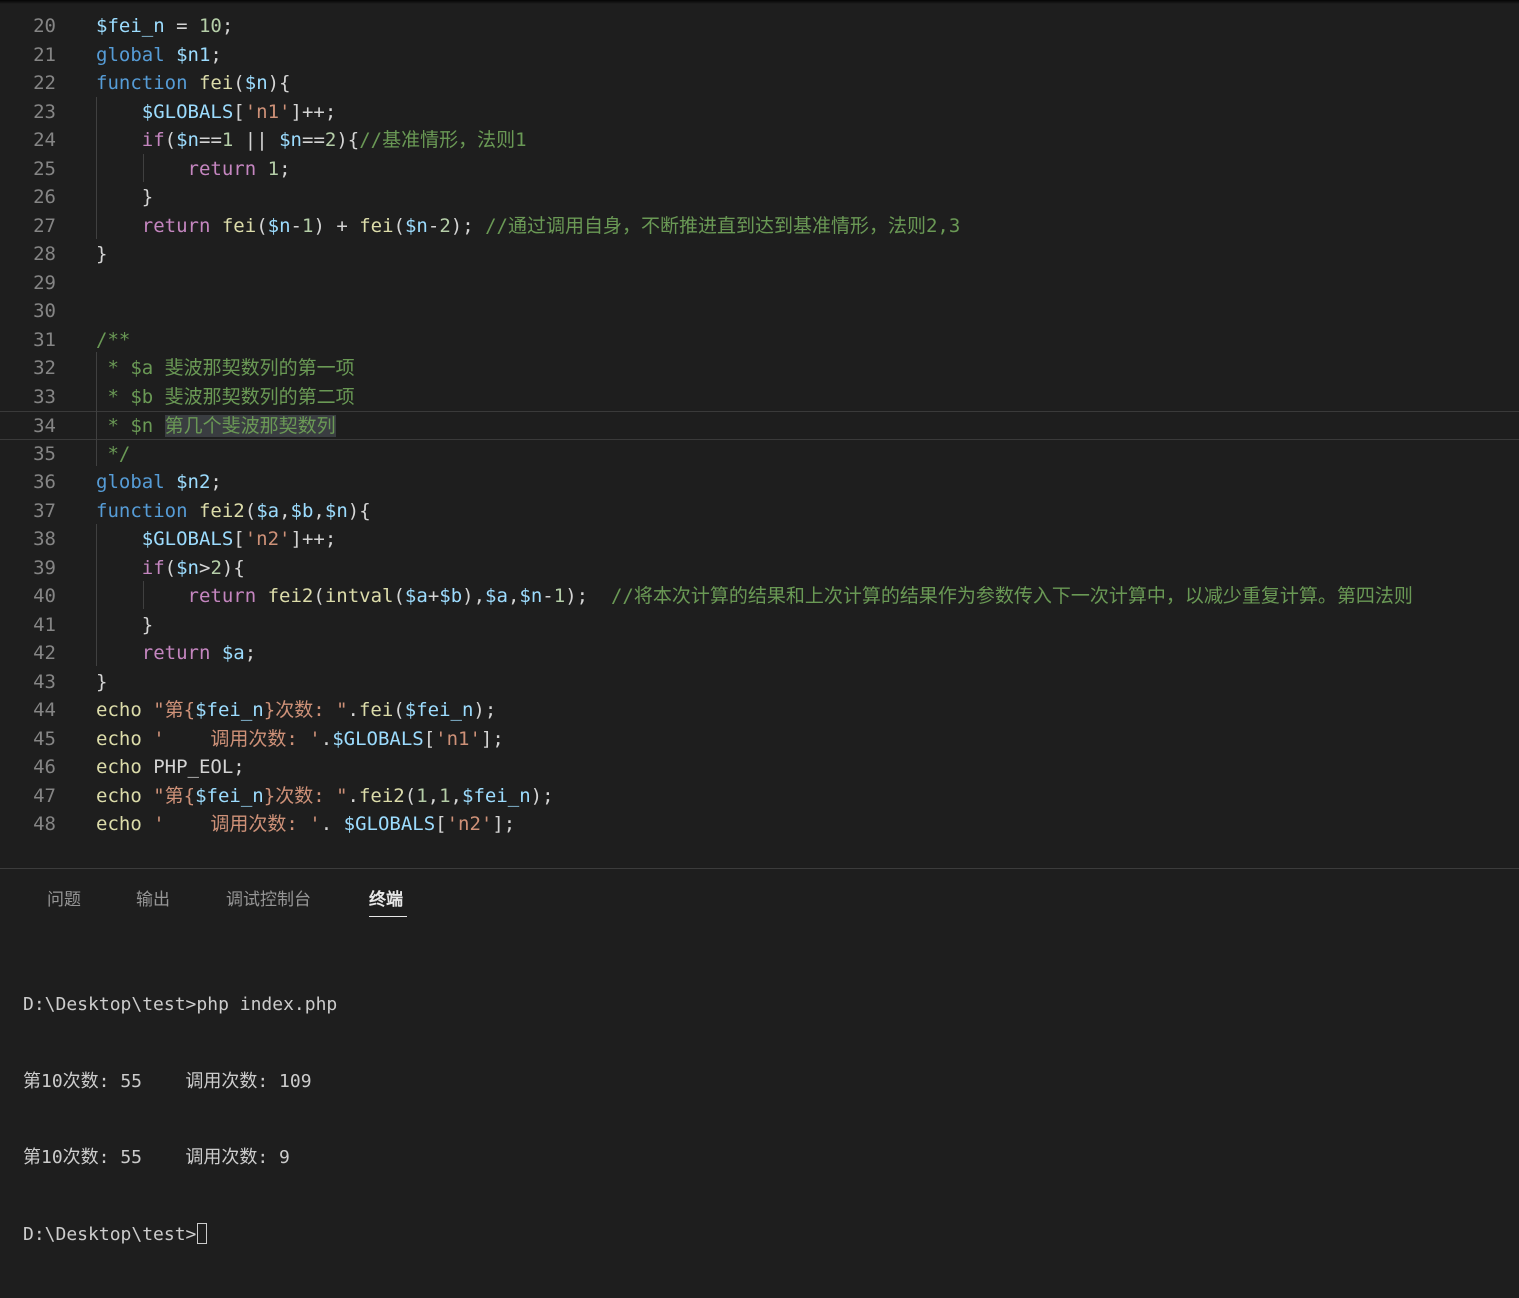  Describe the element at coordinates (153, 140) in the screenshot. I see `code-token: if` at that location.